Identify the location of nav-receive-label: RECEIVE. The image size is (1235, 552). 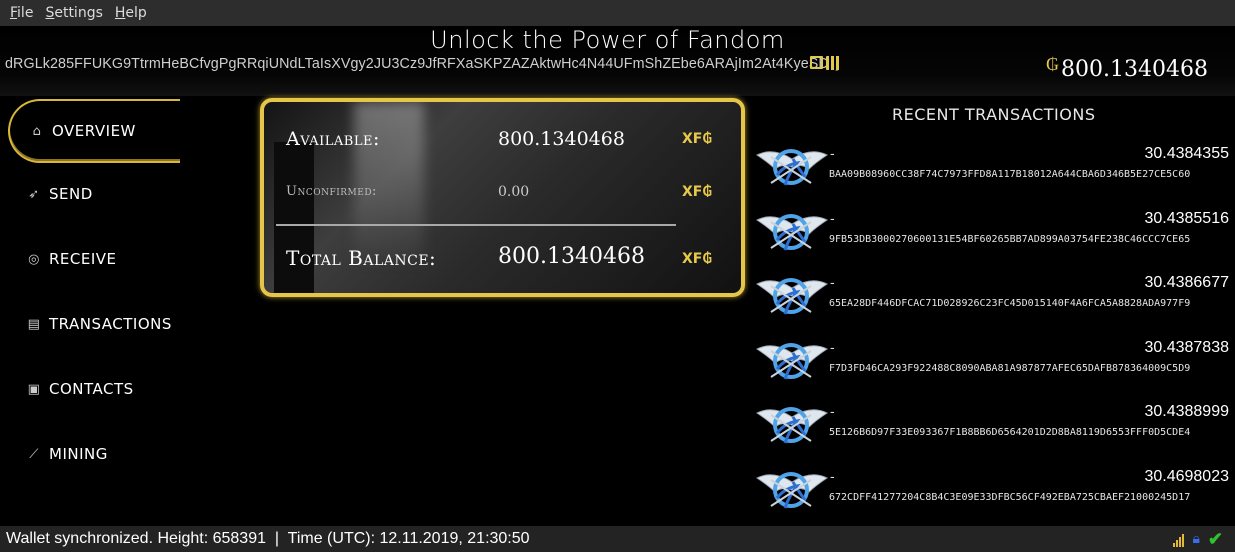
(83, 259).